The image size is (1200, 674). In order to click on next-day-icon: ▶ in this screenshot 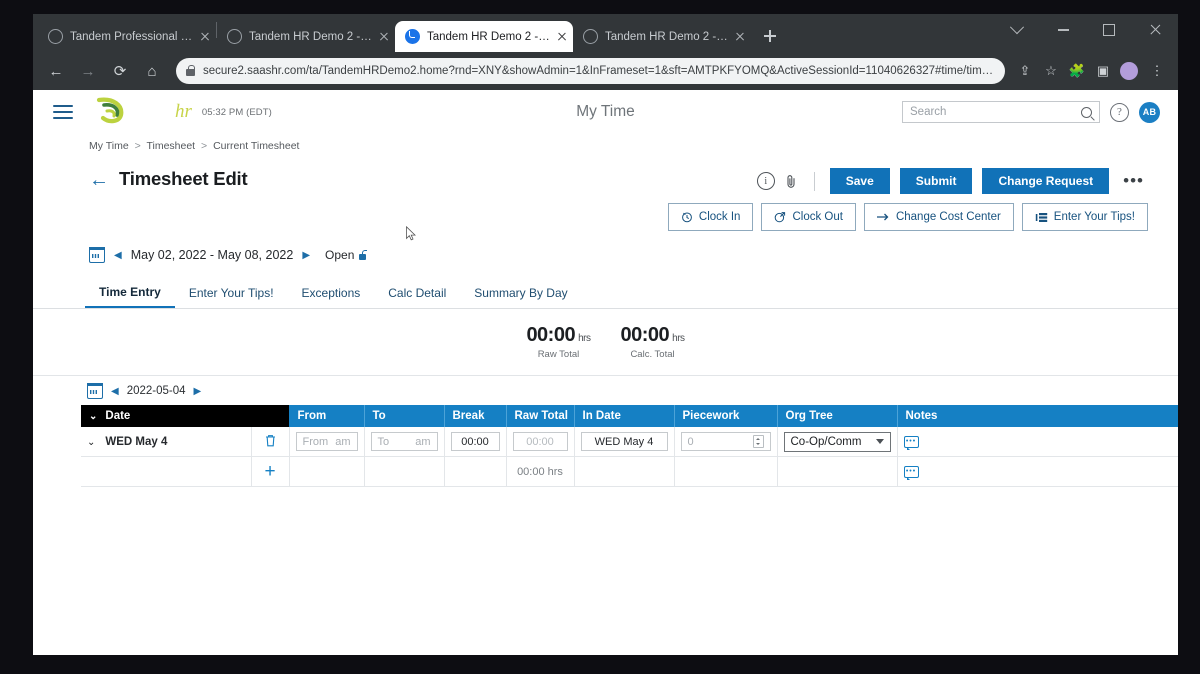, I will do `click(198, 391)`.